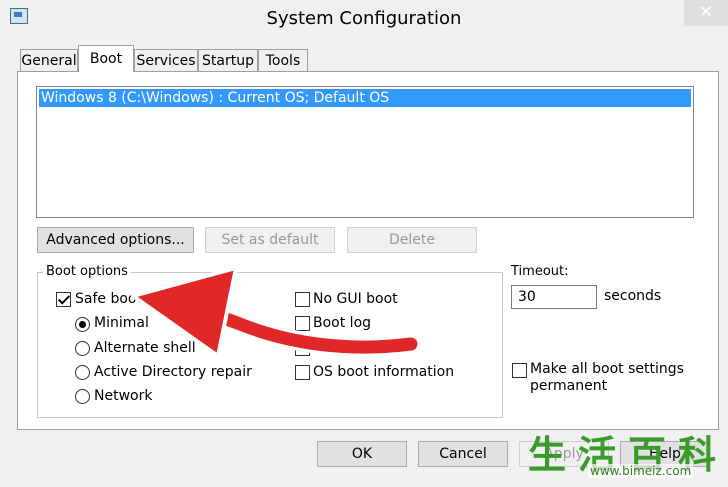  I want to click on watermark-logo: 生活百科 www.bimeiz.com, so click(628, 455).